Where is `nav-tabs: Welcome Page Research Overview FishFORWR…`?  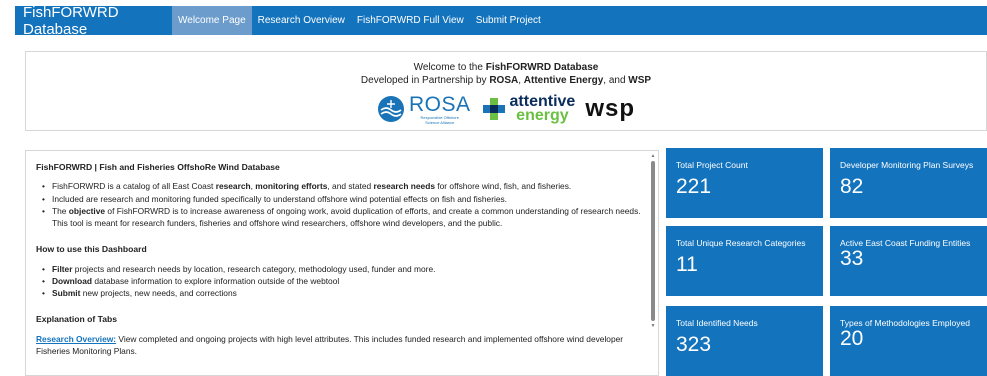
nav-tabs: Welcome Page Research Overview FishFORWR… is located at coordinates (359, 20).